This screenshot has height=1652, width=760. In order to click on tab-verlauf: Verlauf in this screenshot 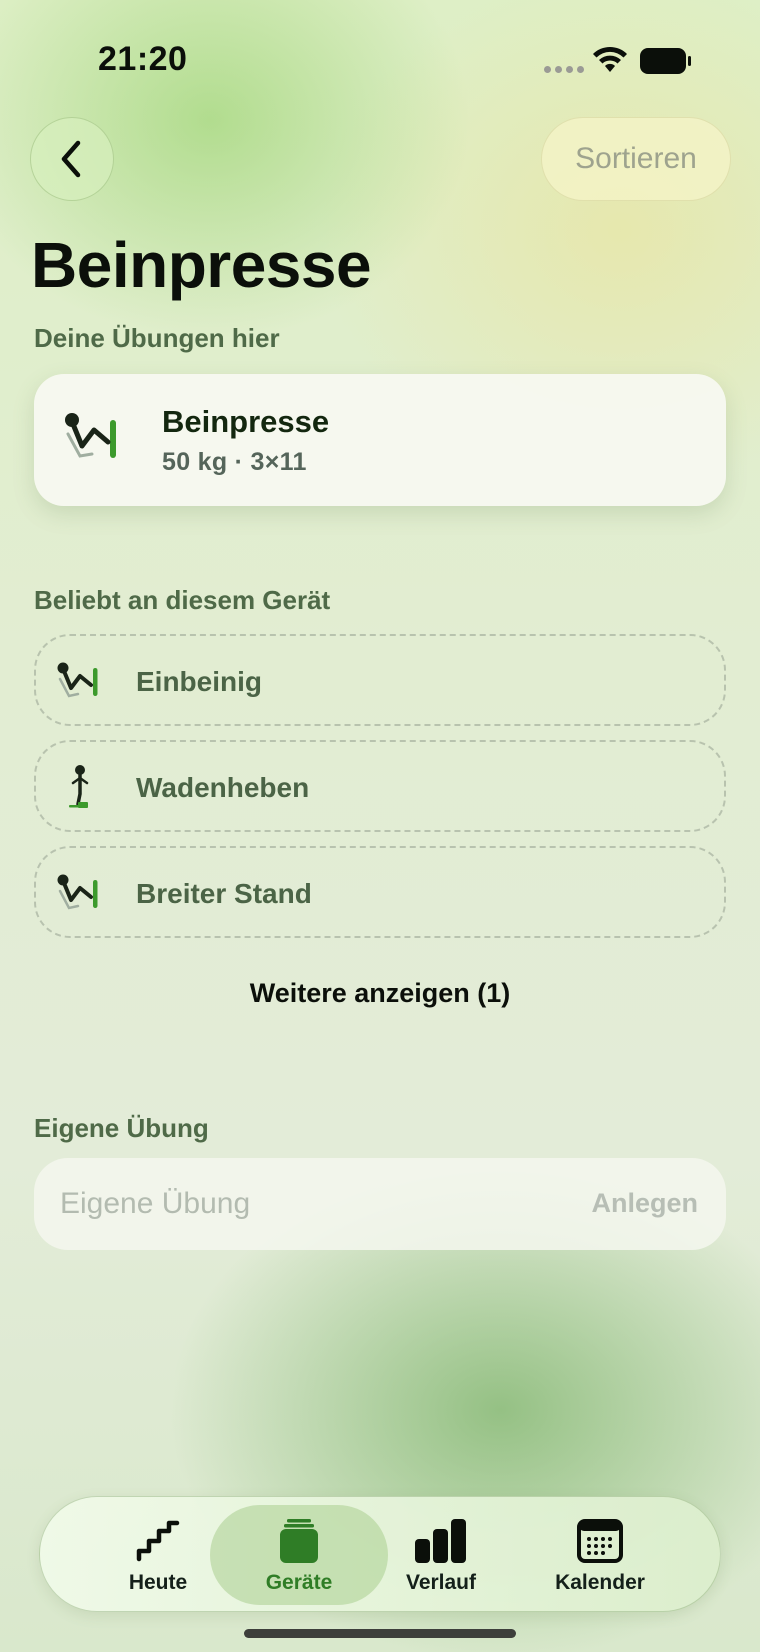, I will do `click(441, 1555)`.